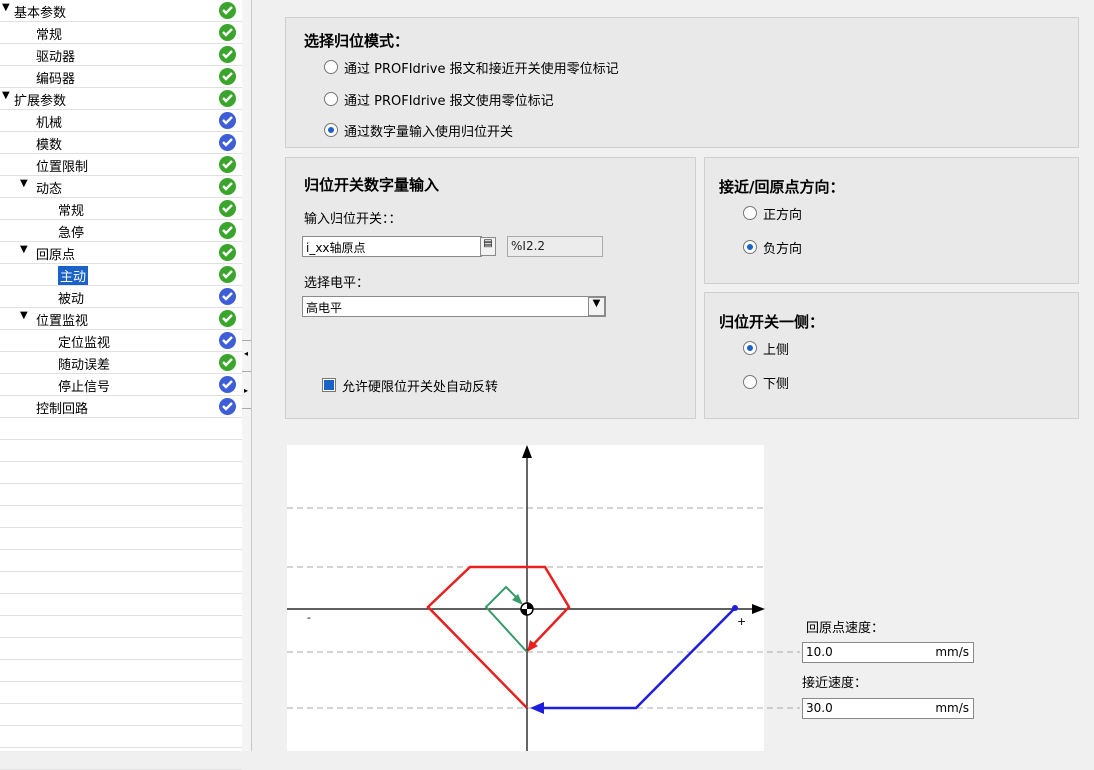 The width and height of the screenshot is (1094, 770). Describe the element at coordinates (121, 759) in the screenshot. I see `empty-tree-row` at that location.